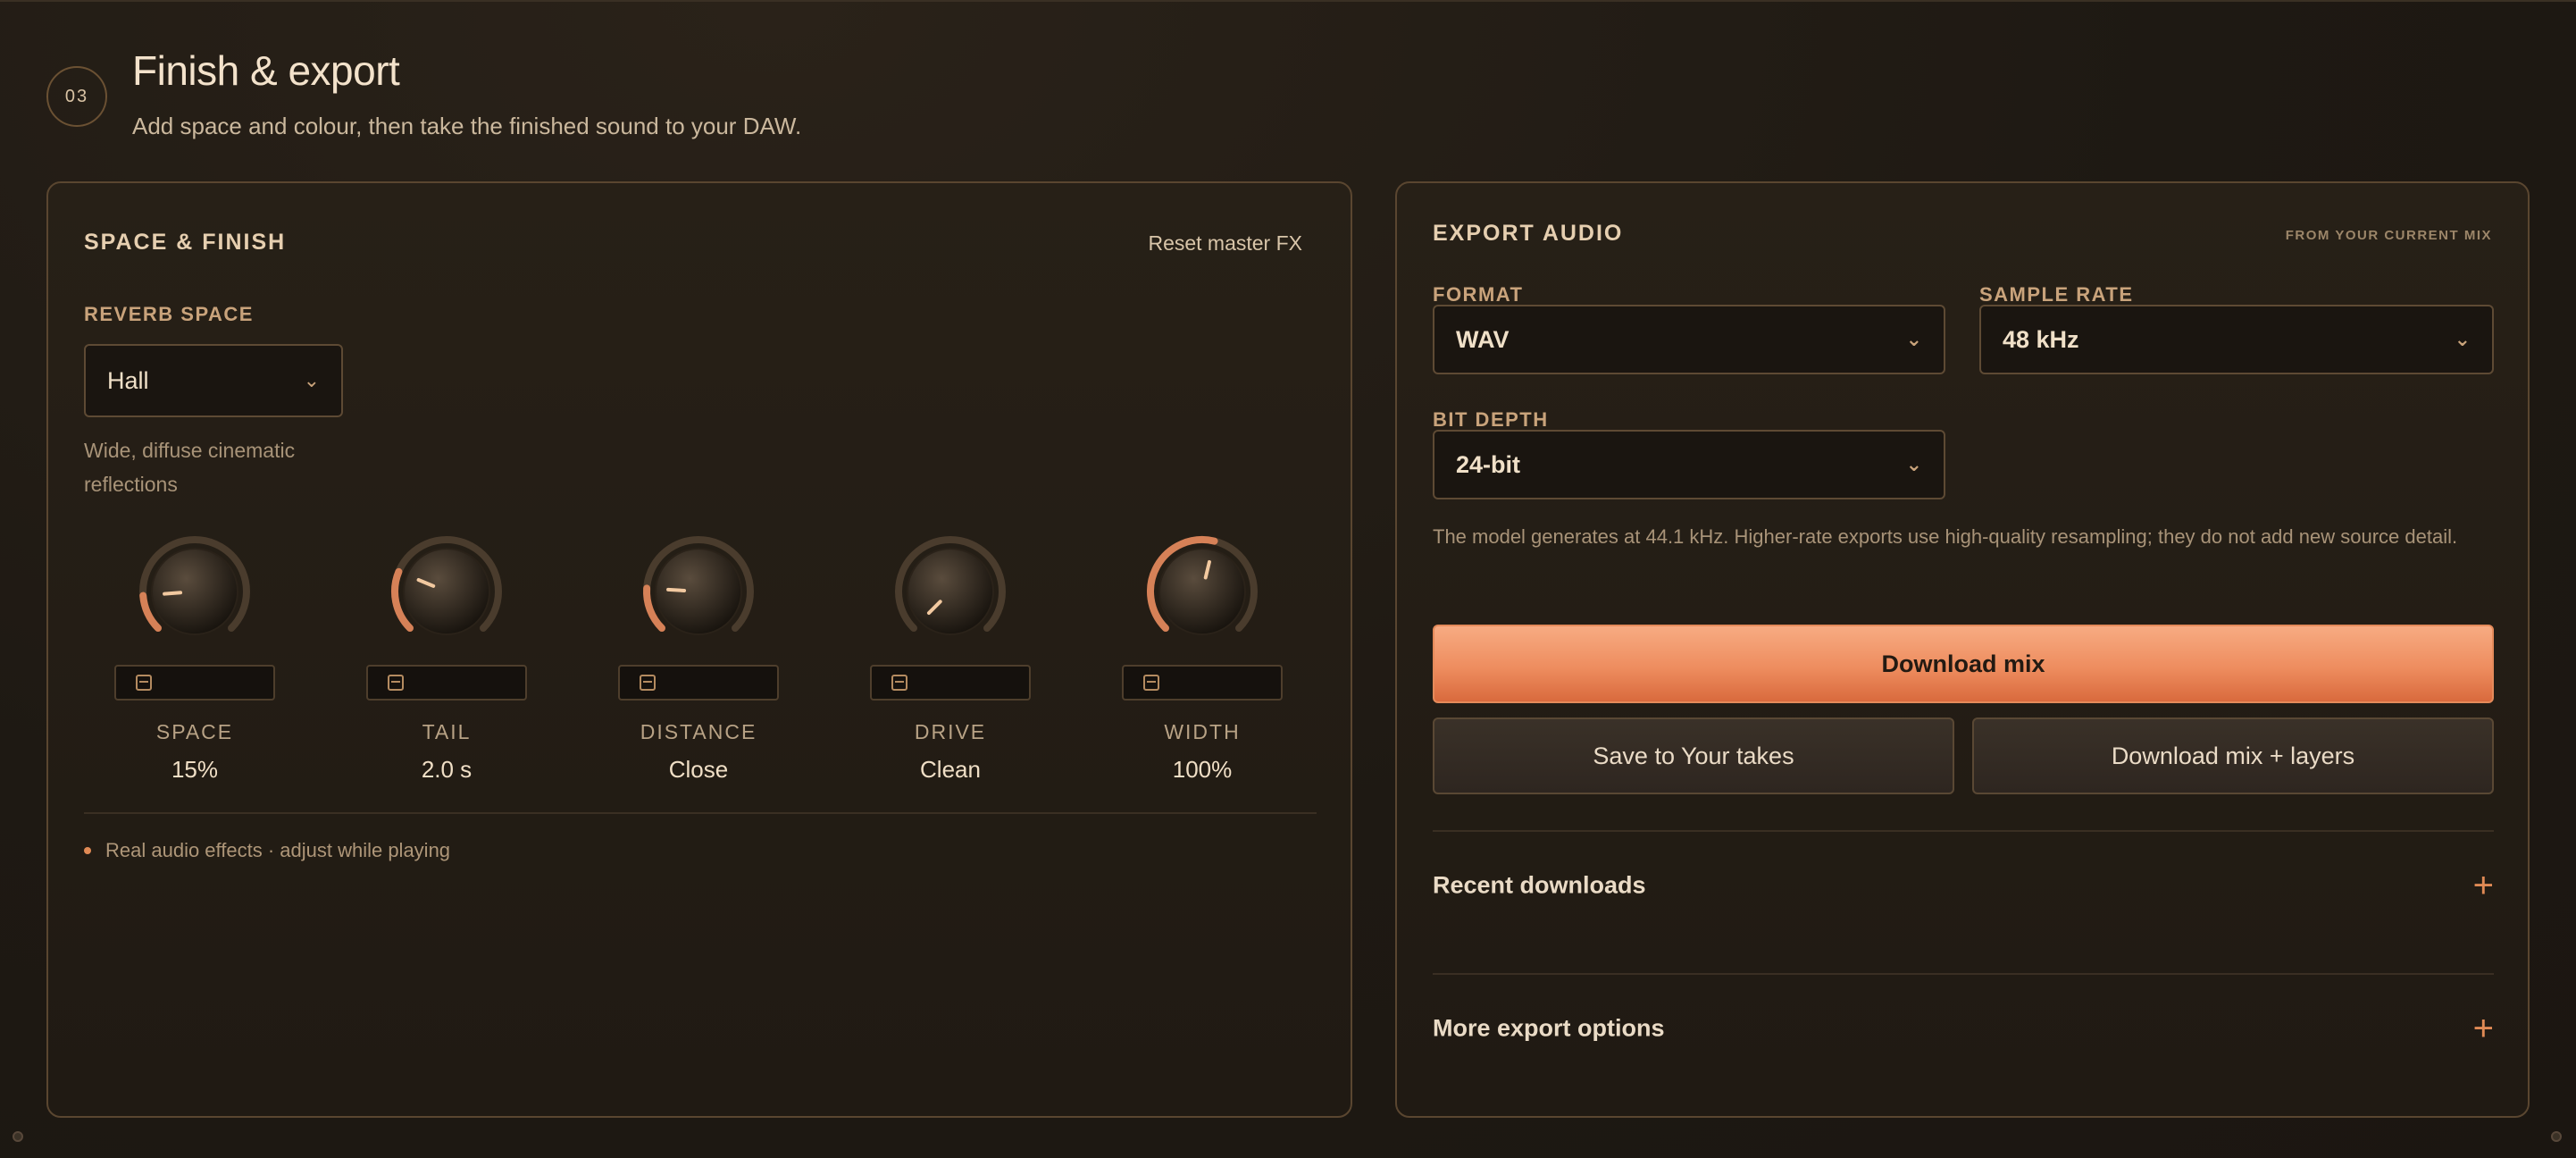 This screenshot has width=2576, height=1158. Describe the element at coordinates (2041, 339) in the screenshot. I see `sample-rate-value: 48 kHz` at that location.